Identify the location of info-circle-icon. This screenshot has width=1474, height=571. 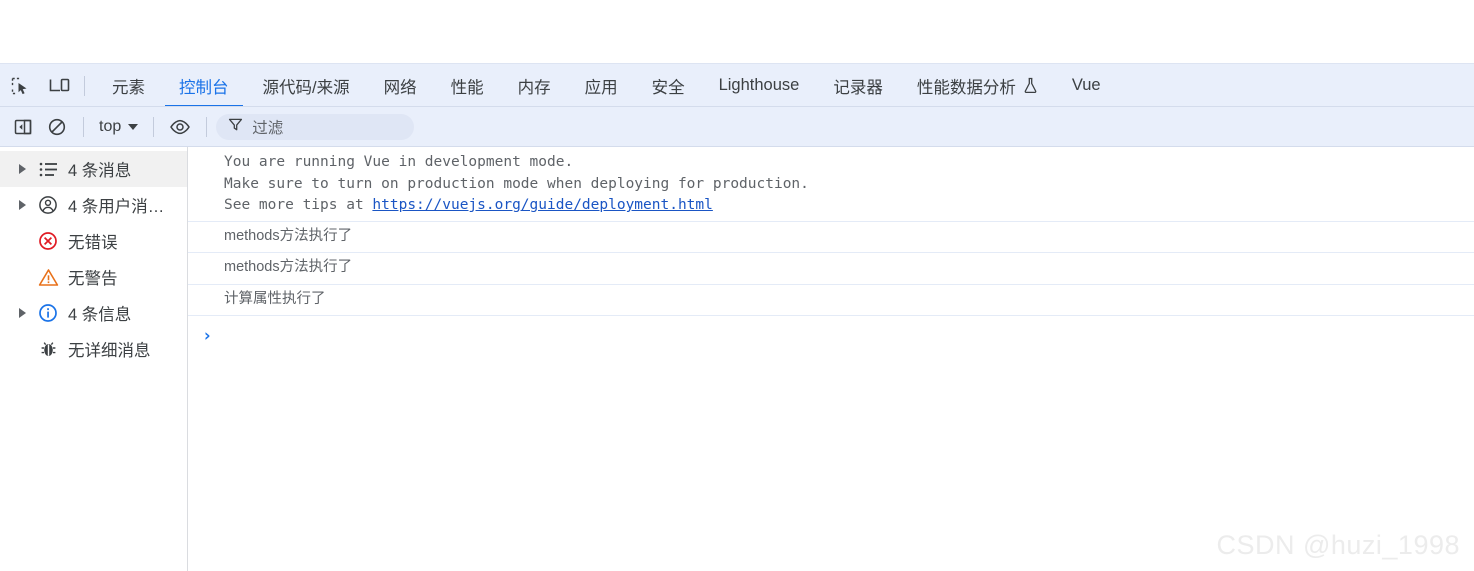
(48, 313).